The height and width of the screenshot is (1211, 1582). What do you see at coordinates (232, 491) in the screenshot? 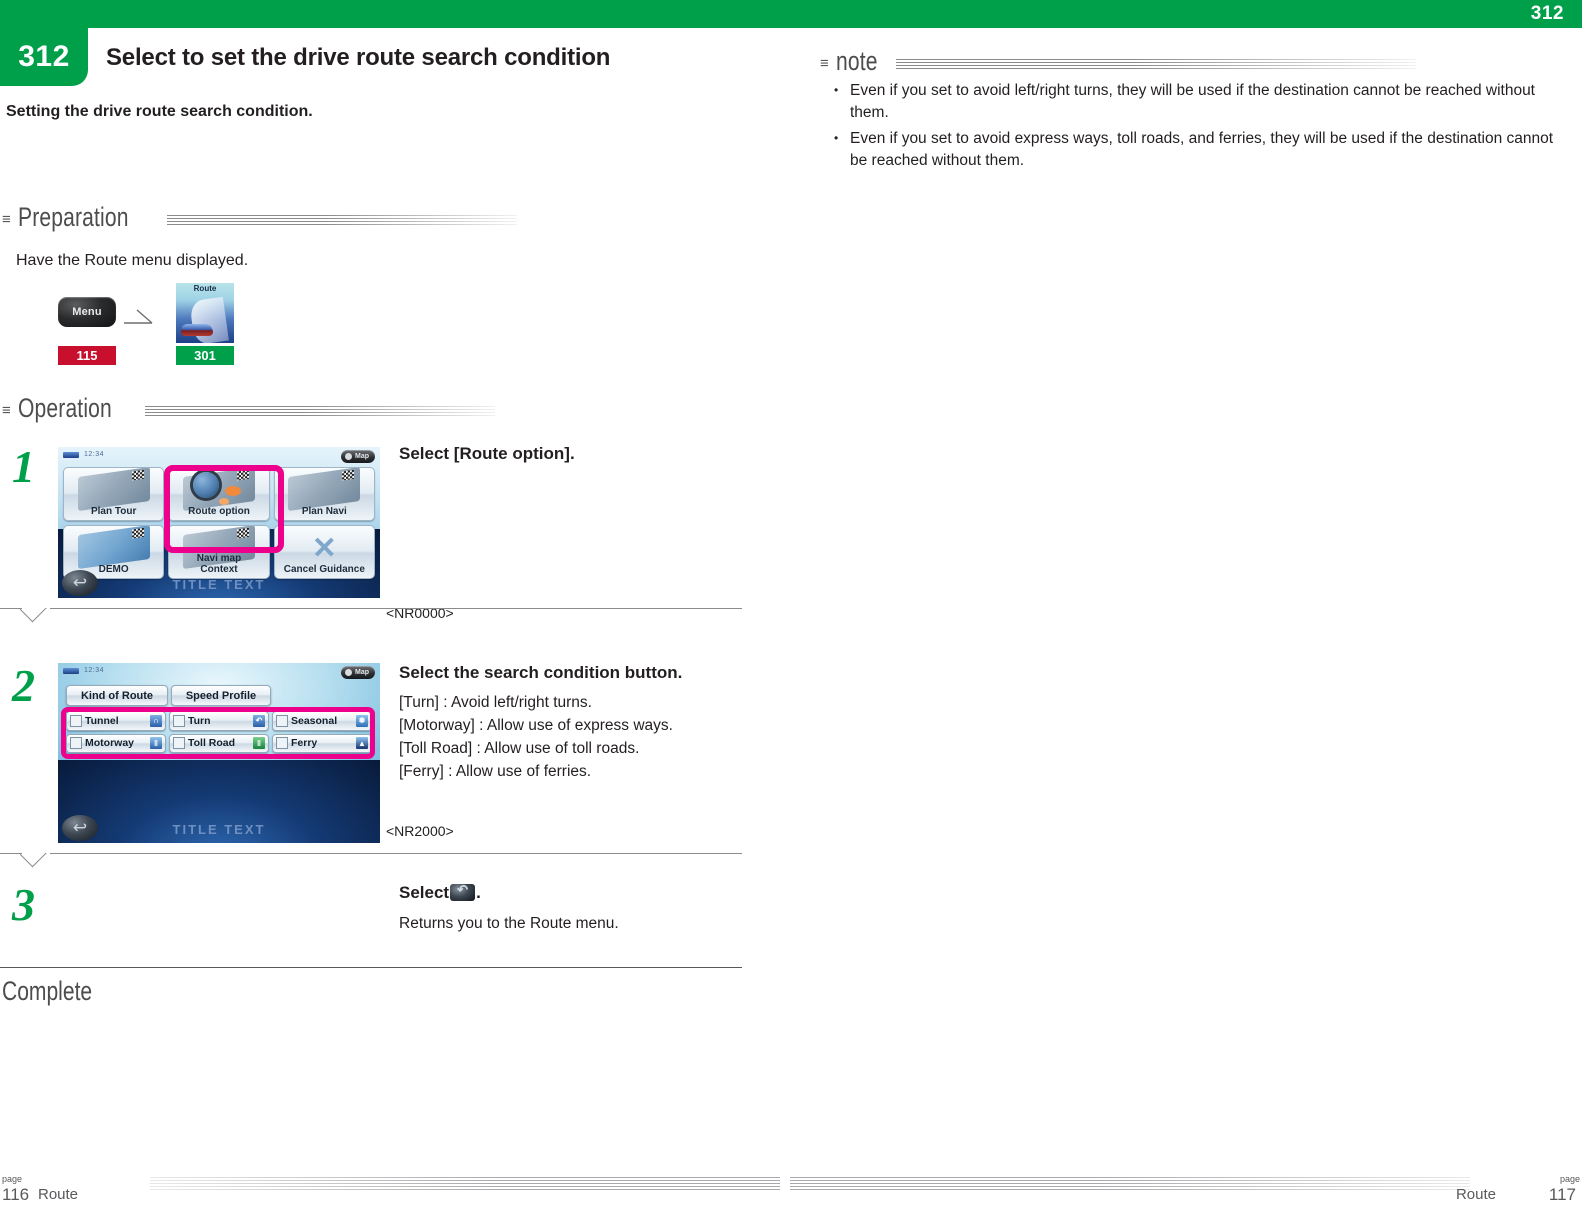
I see `route-option-accent` at bounding box center [232, 491].